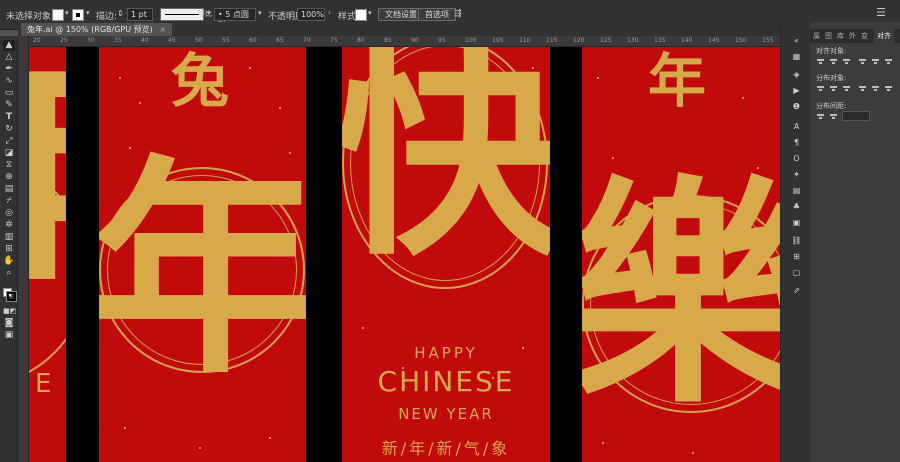  What do you see at coordinates (796, 127) in the screenshot?
I see `character-icon: A` at bounding box center [796, 127].